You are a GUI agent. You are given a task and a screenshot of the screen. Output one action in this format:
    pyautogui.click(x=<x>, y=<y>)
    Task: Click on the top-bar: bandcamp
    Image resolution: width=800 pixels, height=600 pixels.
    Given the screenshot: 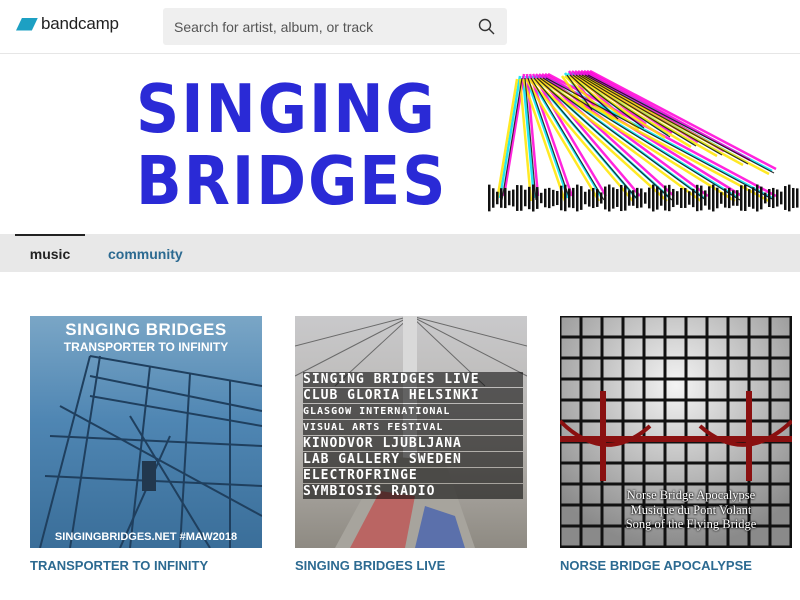 What is the action you would take?
    pyautogui.click(x=400, y=27)
    